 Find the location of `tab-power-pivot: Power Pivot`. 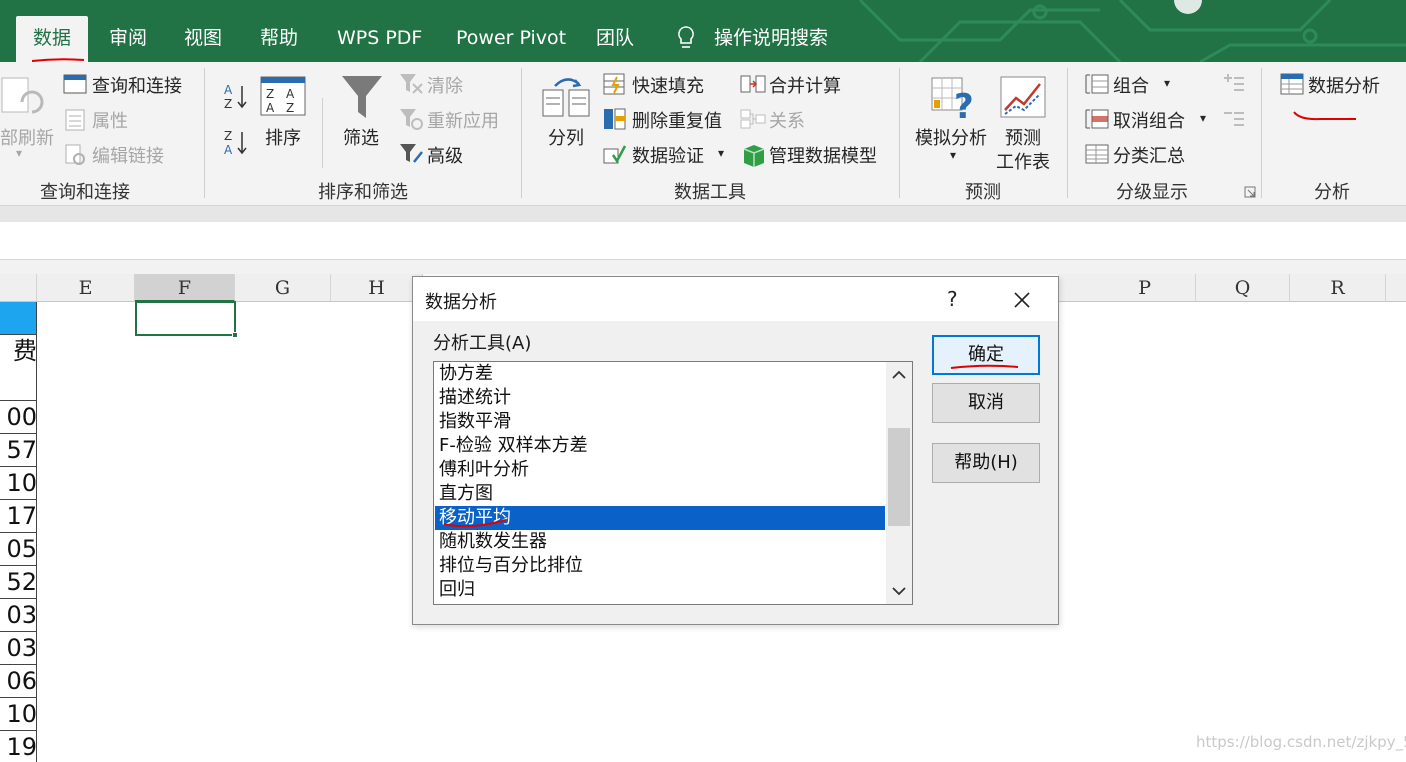

tab-power-pivot: Power Pivot is located at coordinates (511, 39).